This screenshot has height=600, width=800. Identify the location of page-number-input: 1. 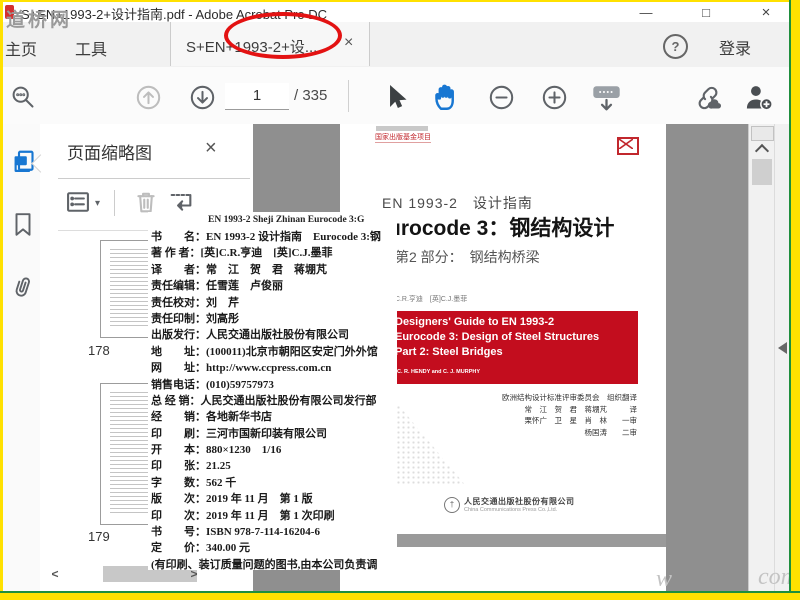
(257, 96).